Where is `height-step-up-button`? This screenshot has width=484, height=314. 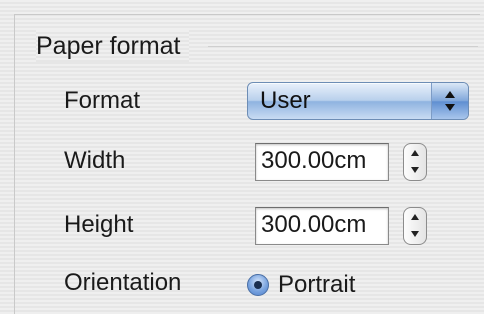 height-step-up-button is located at coordinates (415, 217).